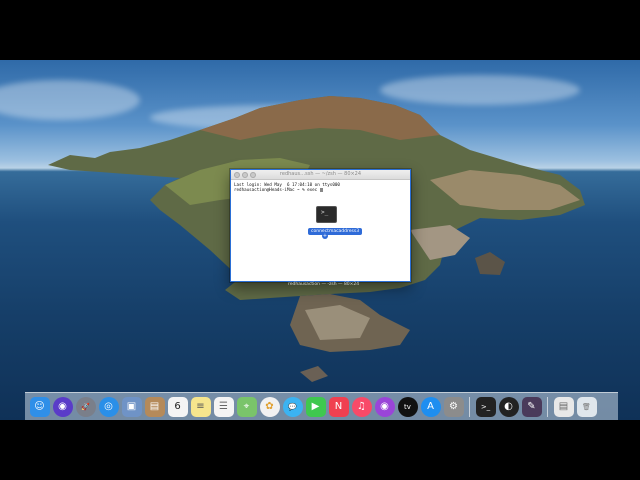  Describe the element at coordinates (246, 406) in the screenshot. I see `maps-icon: ⌖` at that location.